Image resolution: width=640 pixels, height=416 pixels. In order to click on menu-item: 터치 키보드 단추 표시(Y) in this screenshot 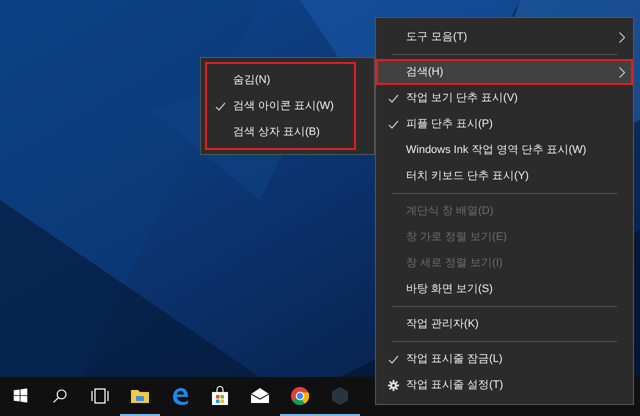, I will do `click(504, 176)`.